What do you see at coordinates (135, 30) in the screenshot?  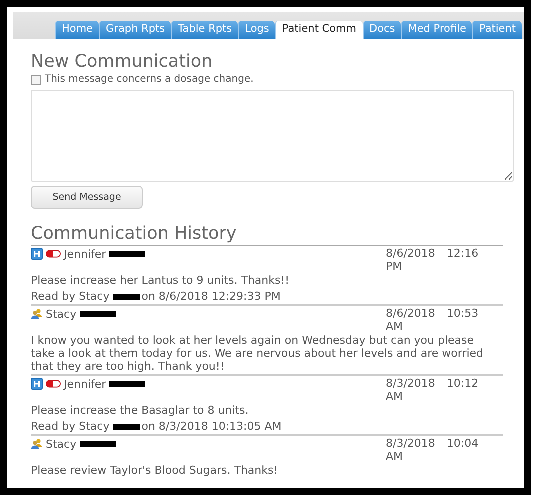 I see `tab: Graph Rpts` at bounding box center [135, 30].